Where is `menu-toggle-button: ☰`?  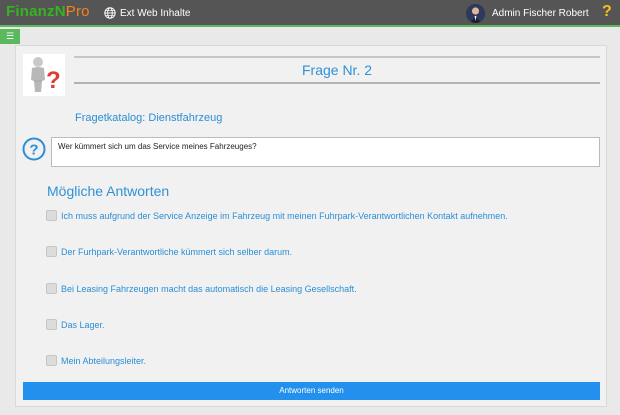
menu-toggle-button: ☰ is located at coordinates (10, 36).